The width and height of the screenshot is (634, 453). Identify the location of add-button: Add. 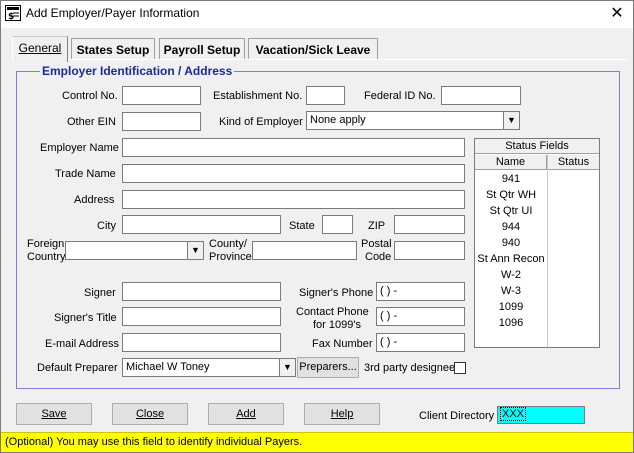
(246, 414).